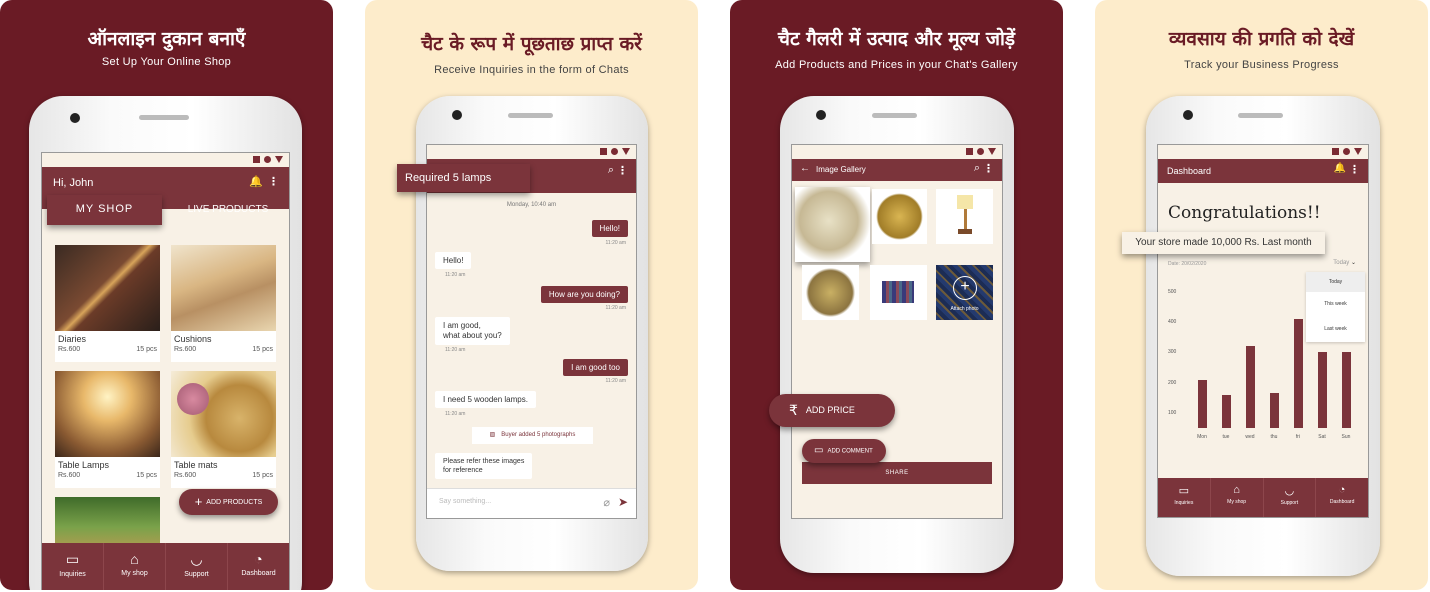 This screenshot has width=1430, height=592. I want to click on product-card: Diaries Rs.600 15 pcs, so click(107, 303).